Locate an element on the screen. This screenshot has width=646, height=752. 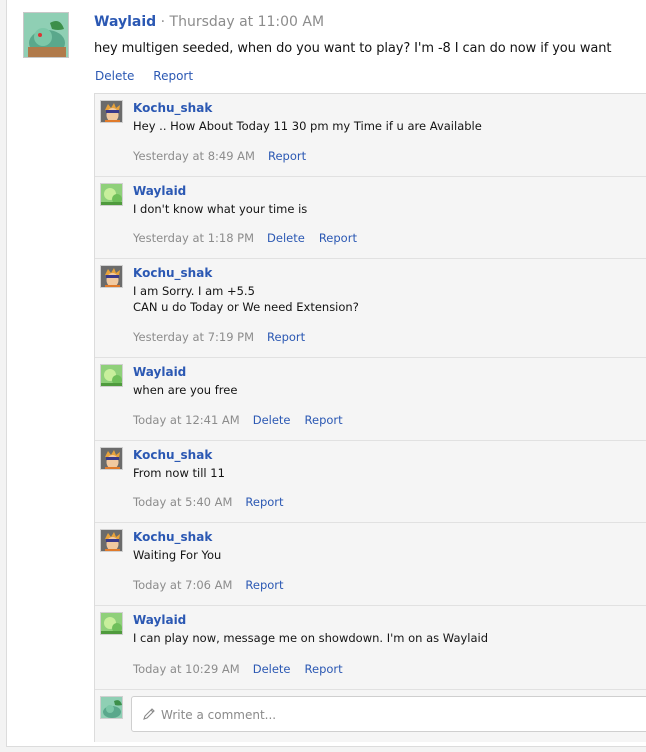
comment-meta: Today at 10:29 AM Delete Report is located at coordinates (245, 669).